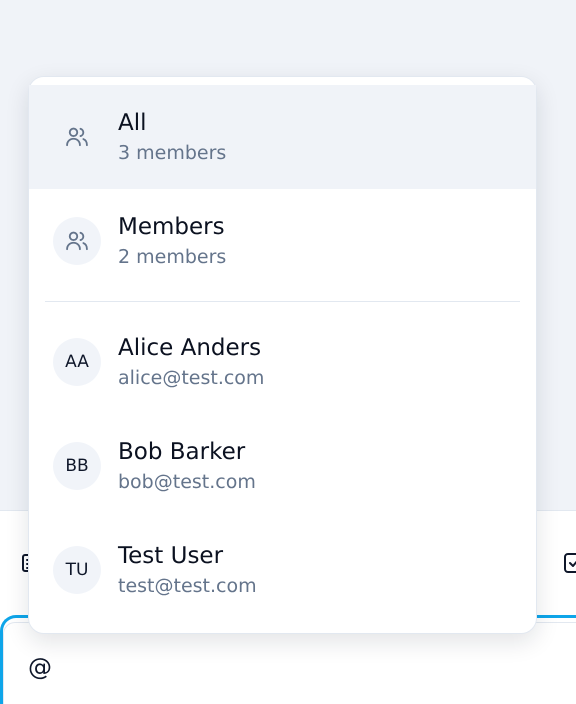 Image resolution: width=576 pixels, height=704 pixels. Describe the element at coordinates (191, 378) in the screenshot. I see `option-detail: alice@test.com` at that location.